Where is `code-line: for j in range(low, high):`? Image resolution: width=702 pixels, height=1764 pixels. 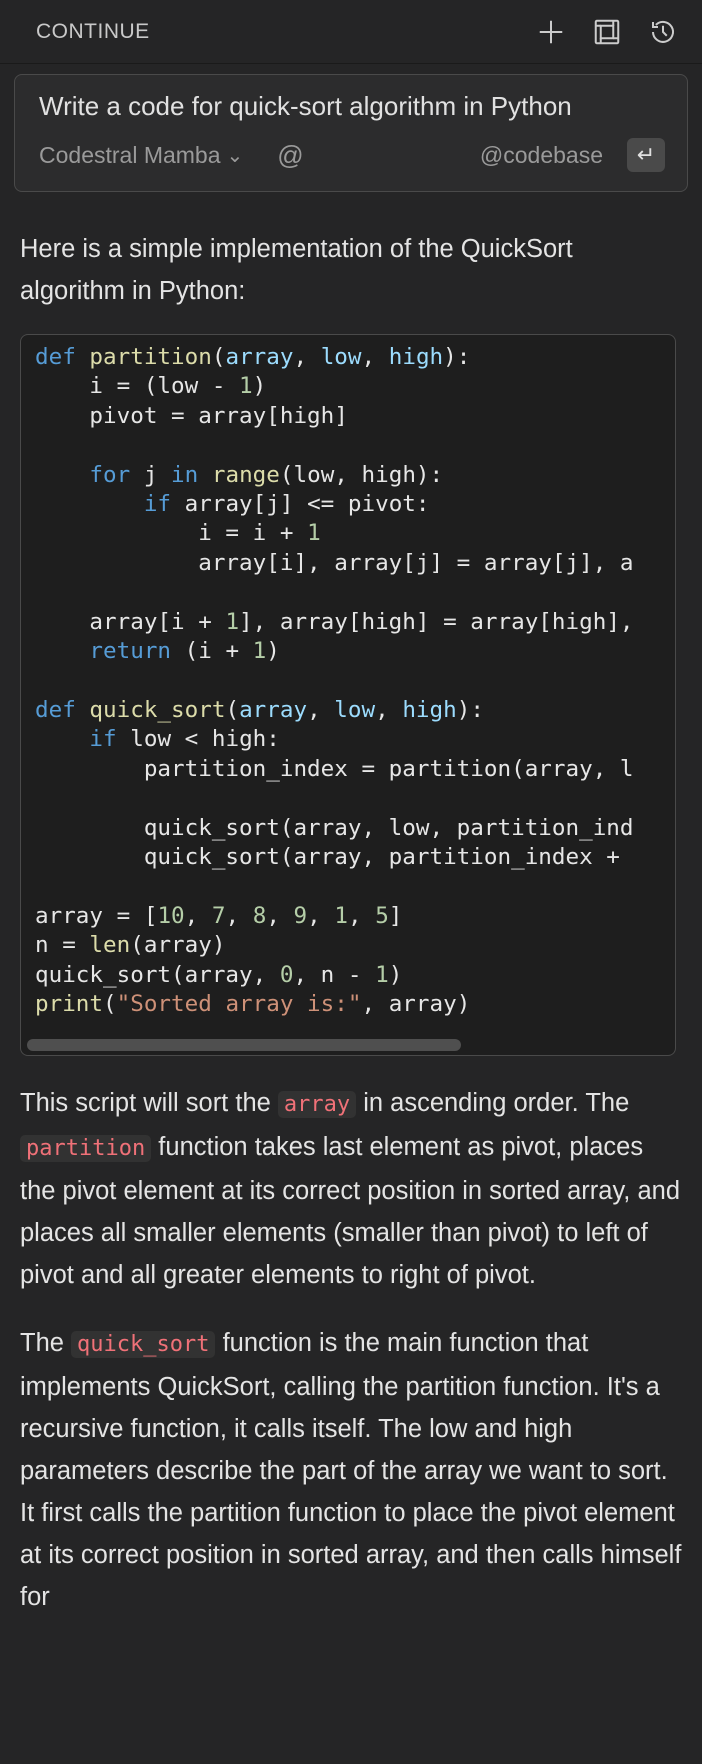
code-line: for j in range(low, high): is located at coordinates (266, 474).